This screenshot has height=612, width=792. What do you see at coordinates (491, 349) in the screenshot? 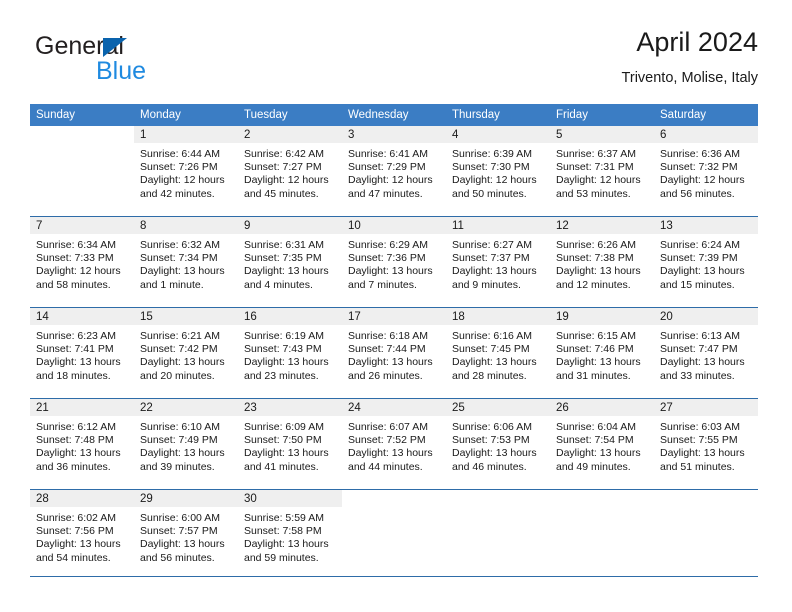
I see `day-sunset-text: Sunset: 7:45 PM` at bounding box center [491, 349].